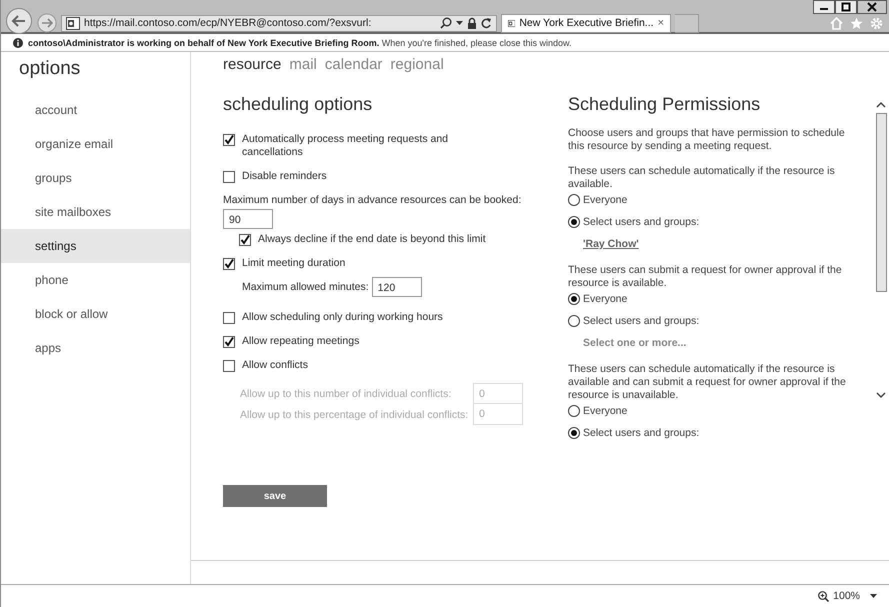  What do you see at coordinates (824, 7) in the screenshot?
I see `minimize-icon` at bounding box center [824, 7].